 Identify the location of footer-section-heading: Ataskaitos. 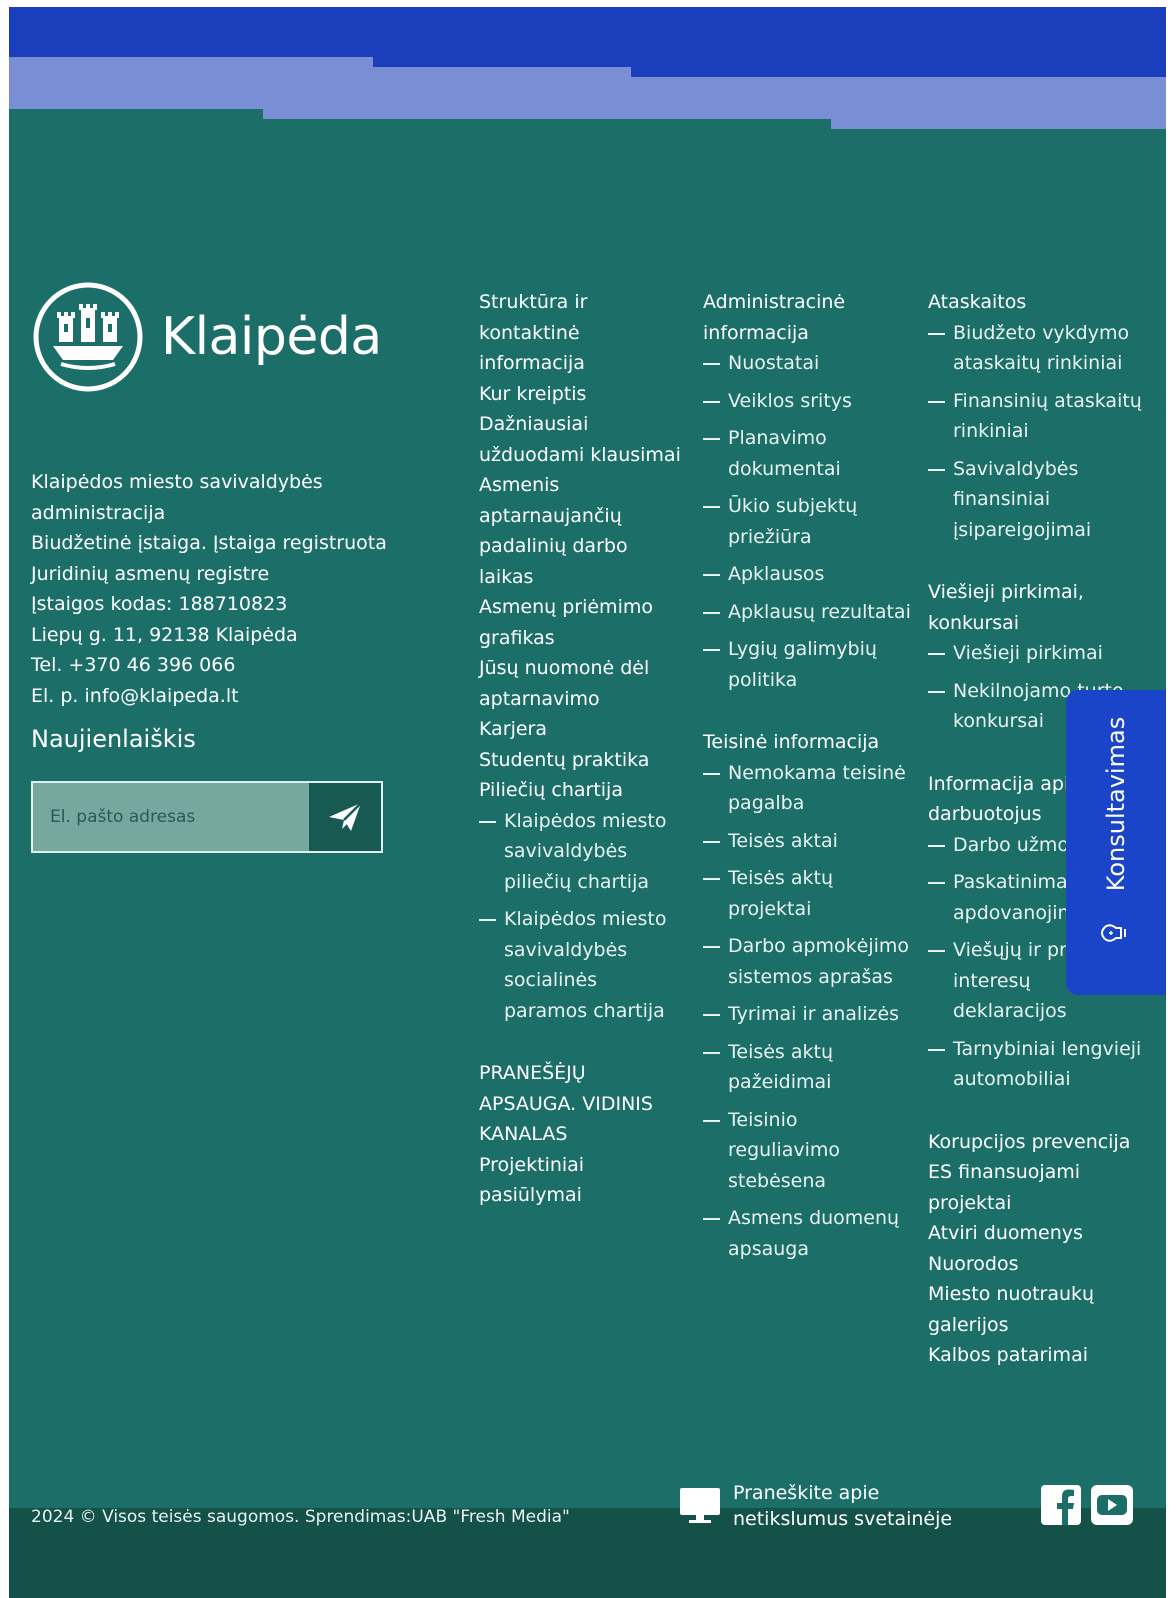
(1038, 302).